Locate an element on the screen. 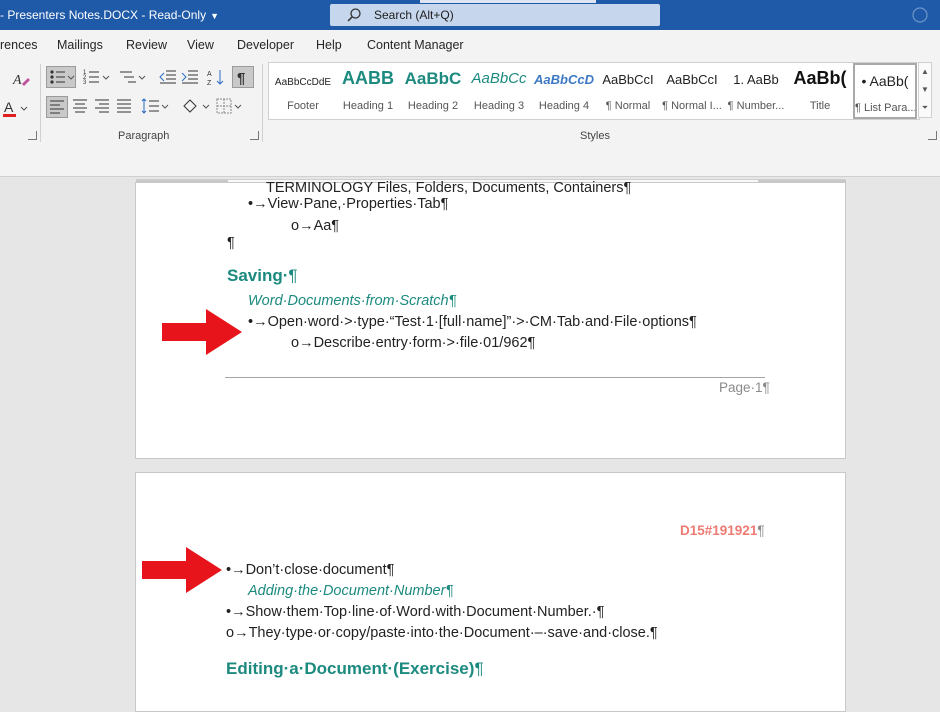 This screenshot has width=940, height=712. style-heading-3: AaBbCc Heading 3 is located at coordinates (499, 91).